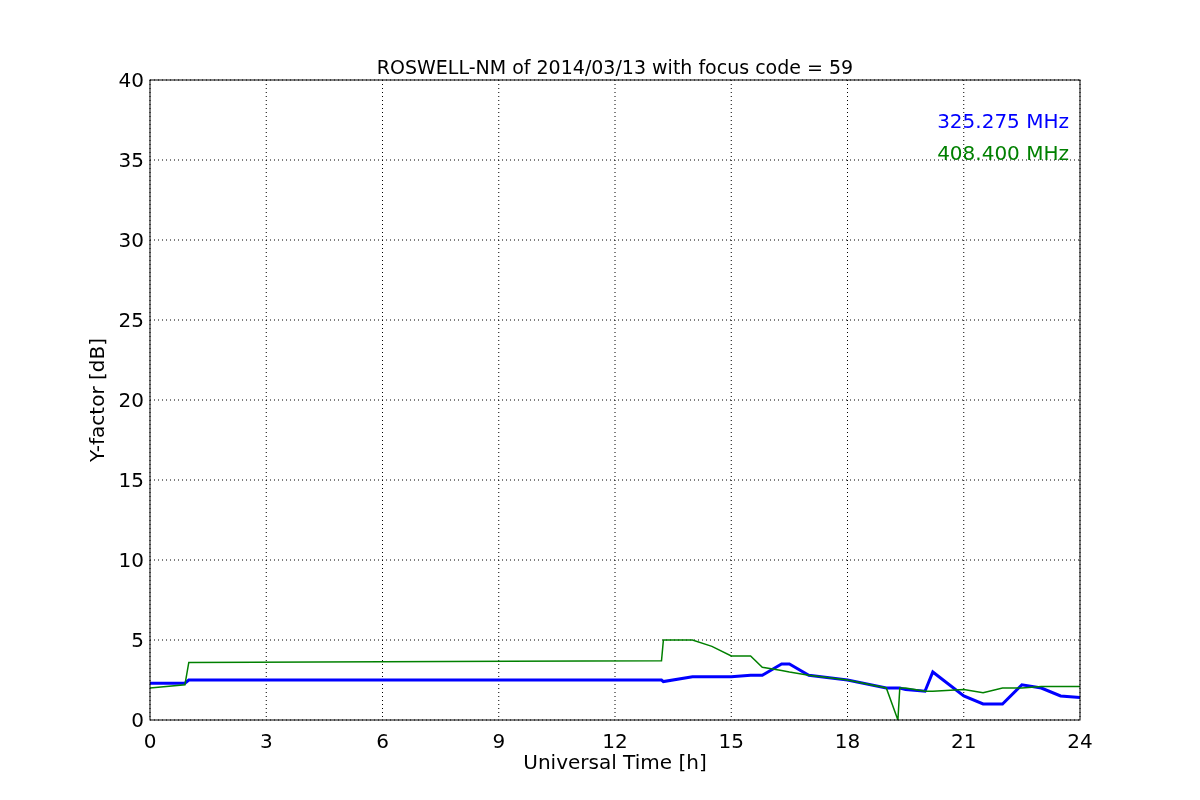 The width and height of the screenshot is (1200, 800). What do you see at coordinates (150, 741) in the screenshot?
I see `x-tick-label: 0` at bounding box center [150, 741].